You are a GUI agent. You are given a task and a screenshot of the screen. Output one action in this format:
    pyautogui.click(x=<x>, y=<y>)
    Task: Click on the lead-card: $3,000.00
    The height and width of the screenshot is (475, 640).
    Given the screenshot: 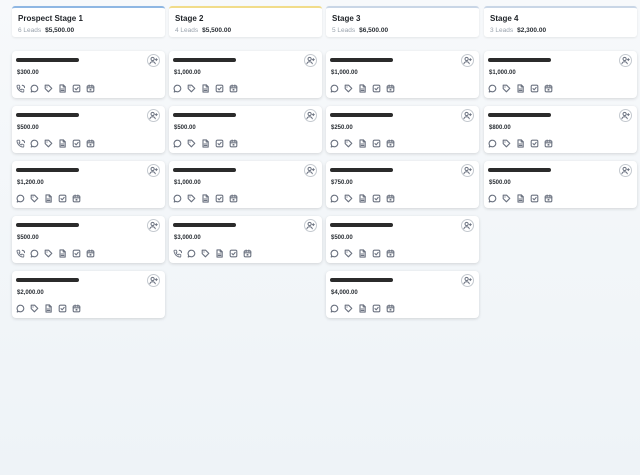 What is the action you would take?
    pyautogui.click(x=245, y=239)
    